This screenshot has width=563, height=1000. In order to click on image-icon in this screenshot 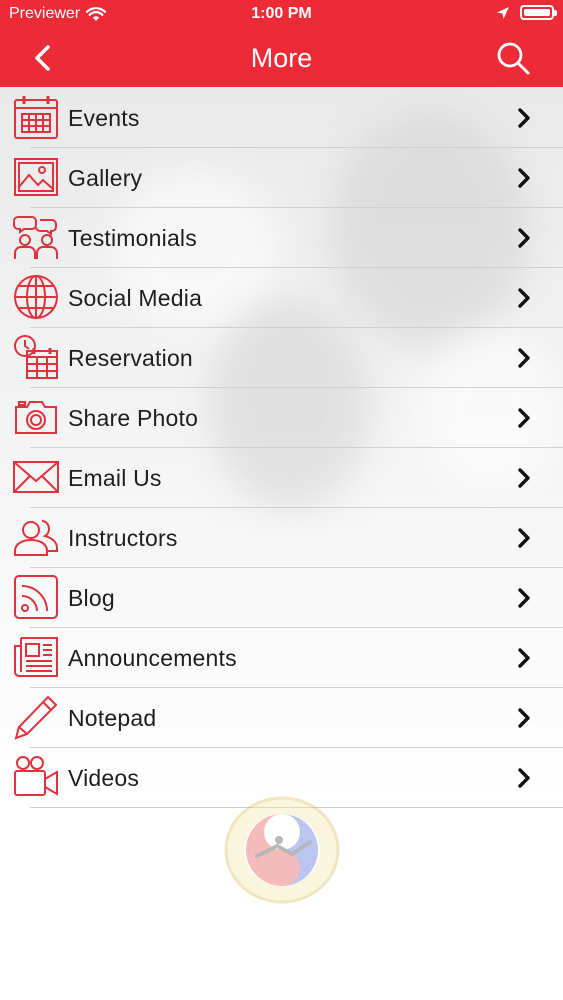, I will do `click(36, 177)`.